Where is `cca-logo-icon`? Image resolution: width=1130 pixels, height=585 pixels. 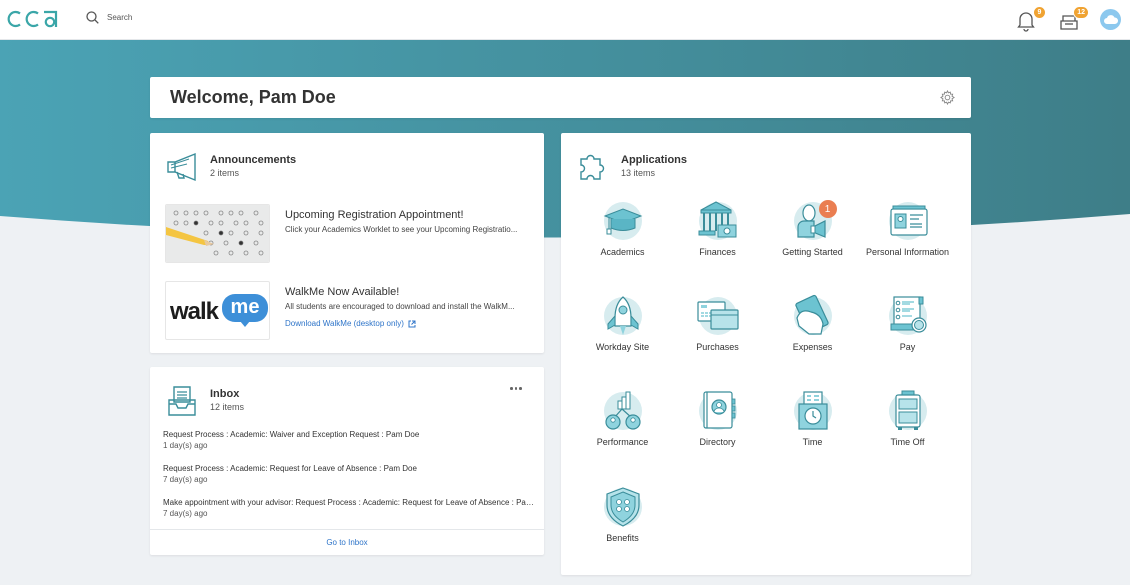 cca-logo-icon is located at coordinates (32, 19).